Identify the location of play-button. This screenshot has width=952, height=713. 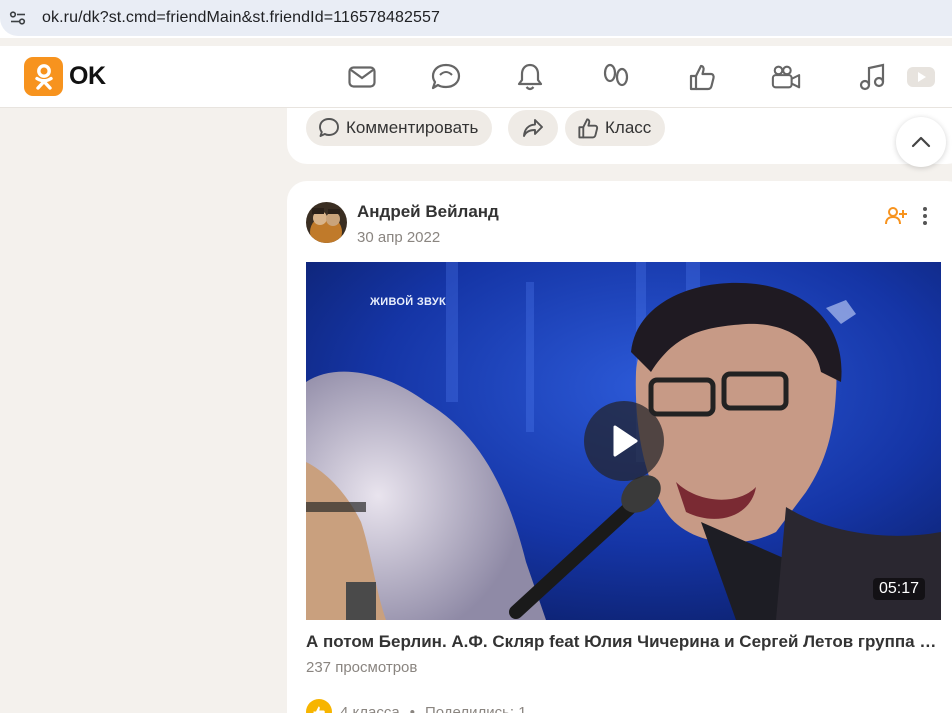
(624, 441).